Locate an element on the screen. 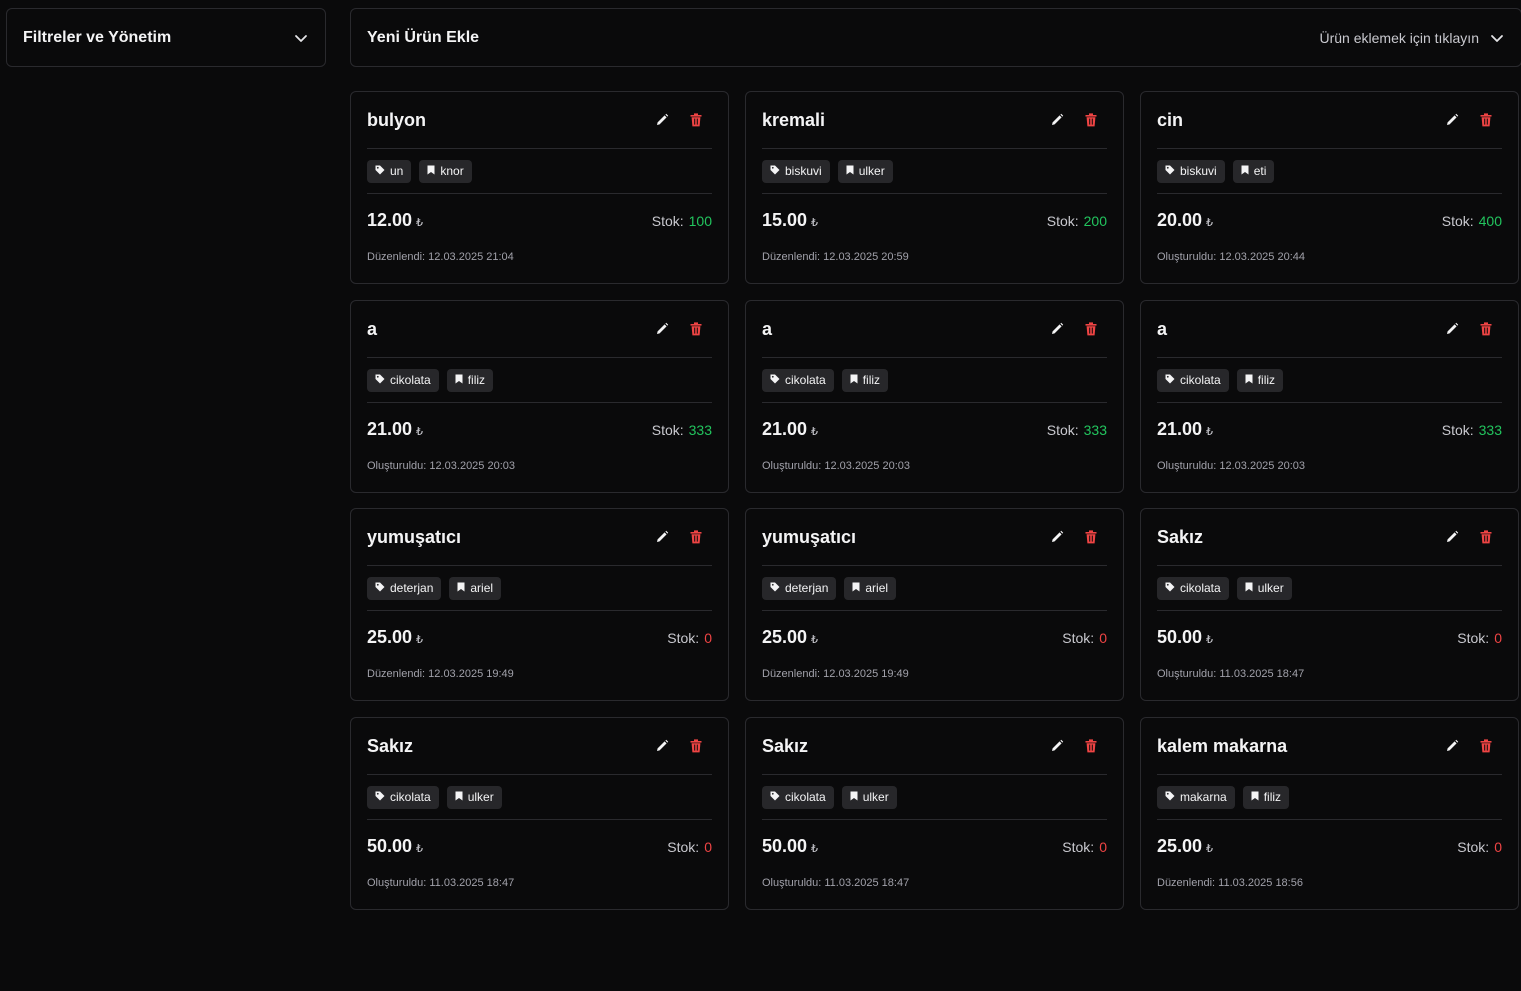 Image resolution: width=1521 pixels, height=991 pixels. price-row: 50.00 ₺ Stok: 0 is located at coordinates (539, 846).